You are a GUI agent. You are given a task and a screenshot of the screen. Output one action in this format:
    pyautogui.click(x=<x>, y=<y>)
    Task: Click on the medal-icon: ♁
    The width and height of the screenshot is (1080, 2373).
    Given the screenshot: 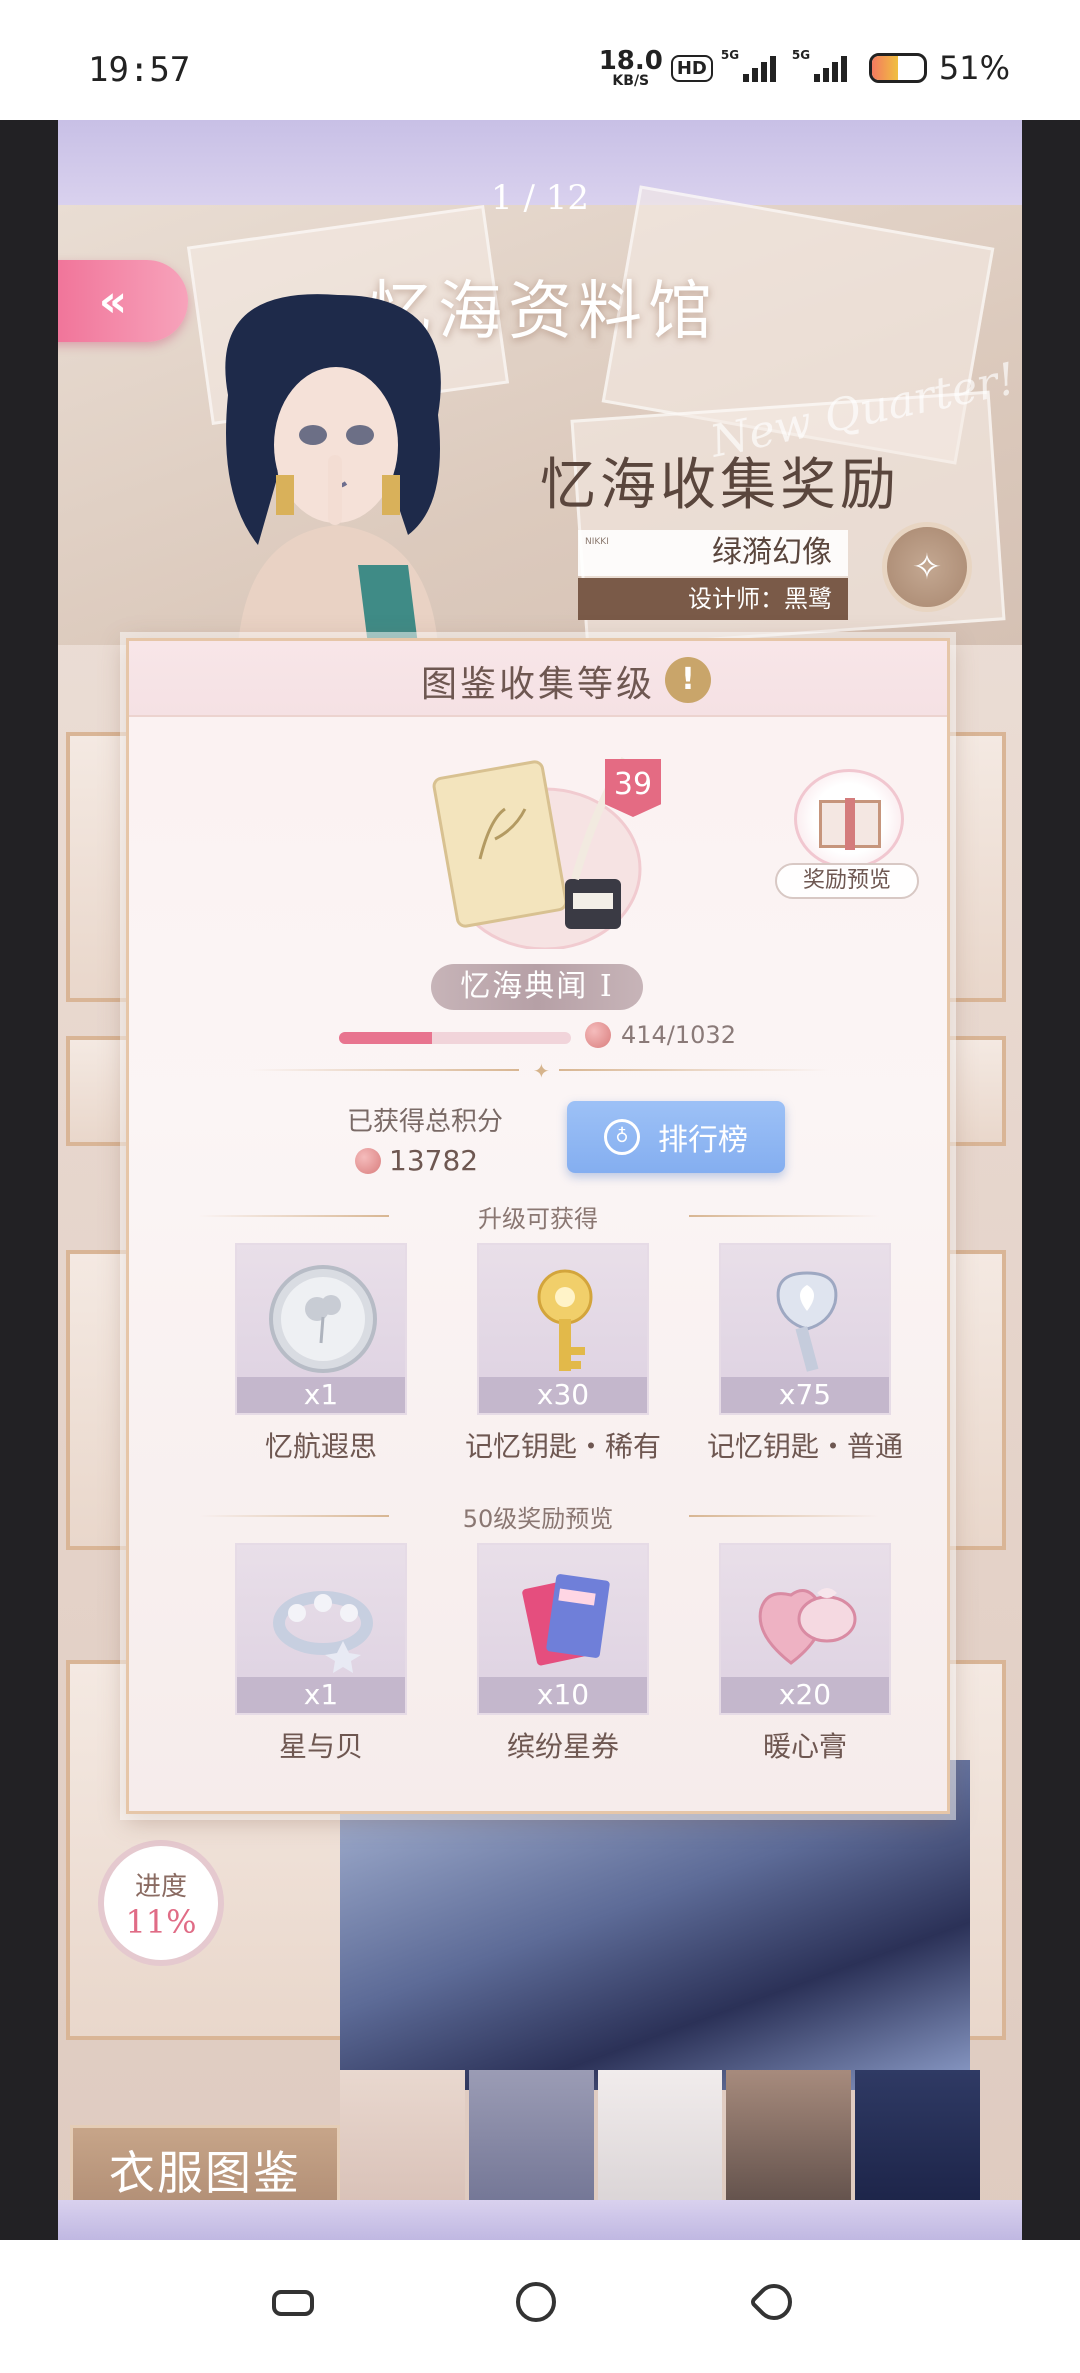 What is the action you would take?
    pyautogui.click(x=622, y=1137)
    